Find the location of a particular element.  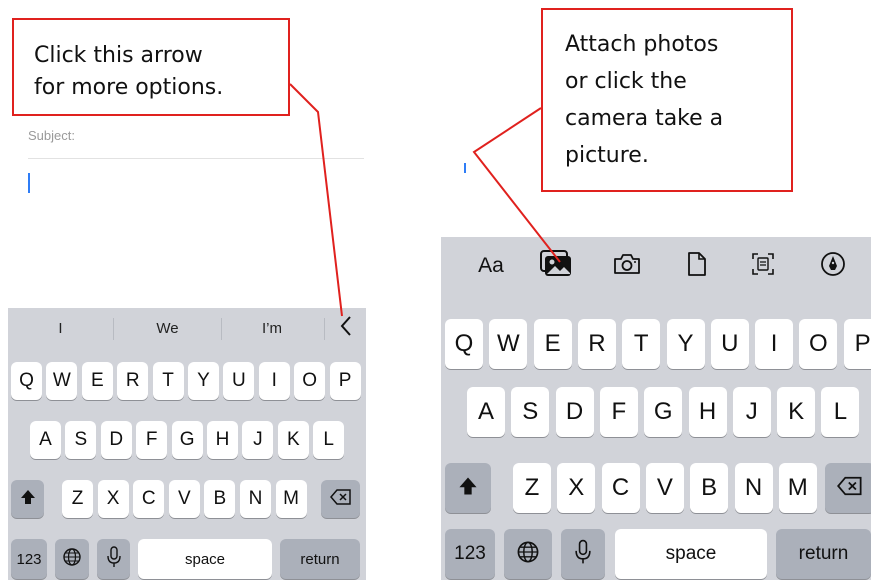

callout-pointer-right is located at coordinates (516, 185).